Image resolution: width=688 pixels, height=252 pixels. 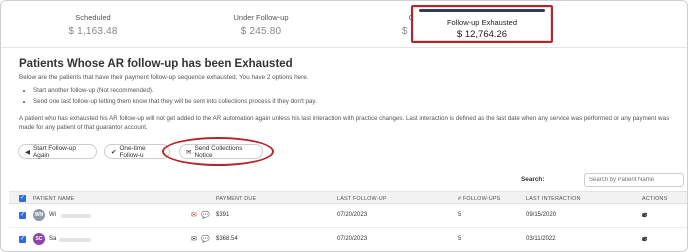 I want to click on stat-under-followup: Under Follow-up $ 245.80, so click(x=261, y=26).